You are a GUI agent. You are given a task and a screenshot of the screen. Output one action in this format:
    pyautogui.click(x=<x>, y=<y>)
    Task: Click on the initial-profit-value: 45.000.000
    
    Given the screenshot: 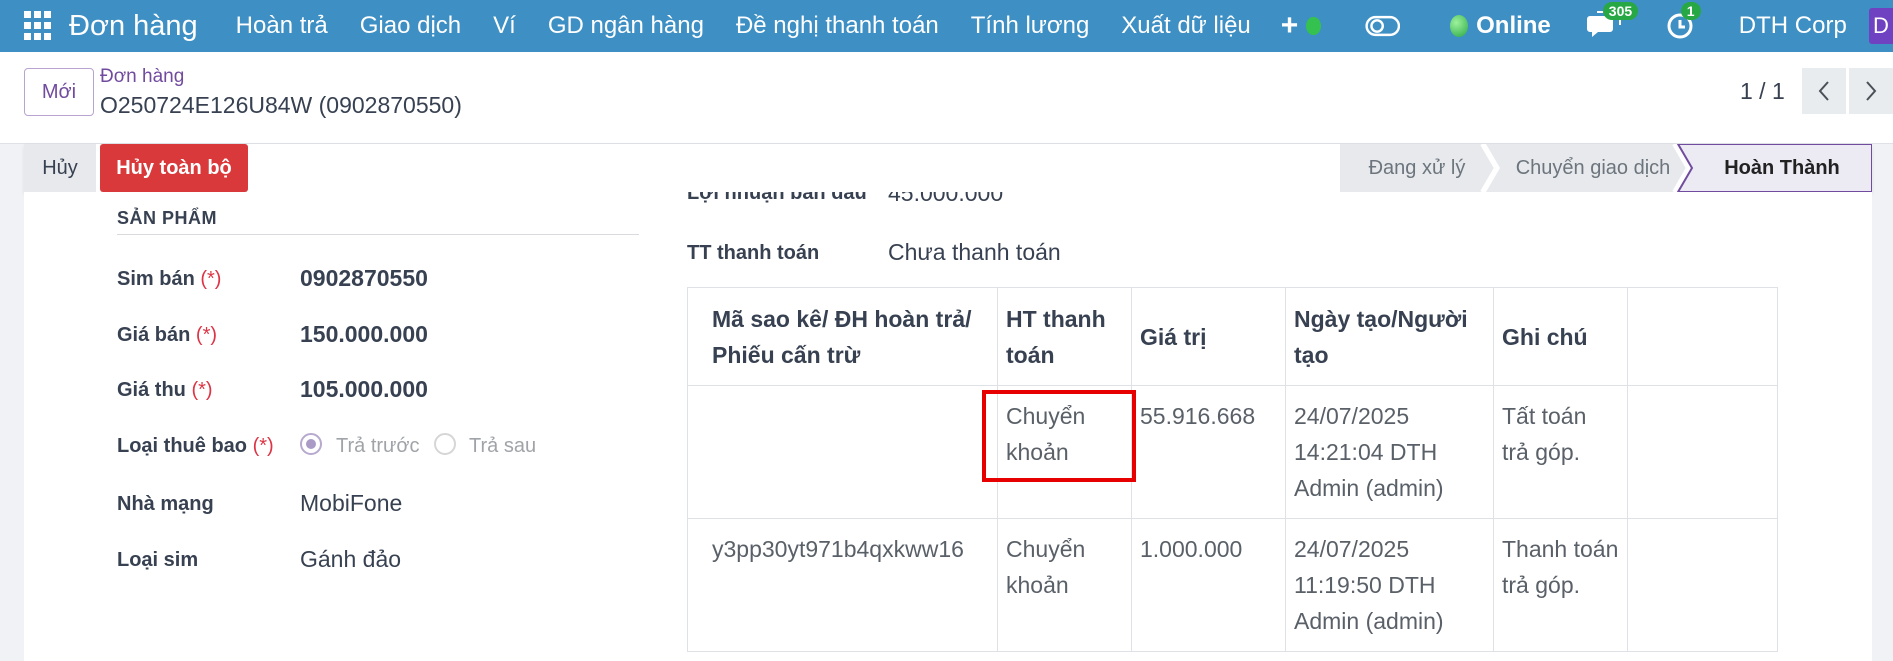 What is the action you would take?
    pyautogui.click(x=946, y=199)
    